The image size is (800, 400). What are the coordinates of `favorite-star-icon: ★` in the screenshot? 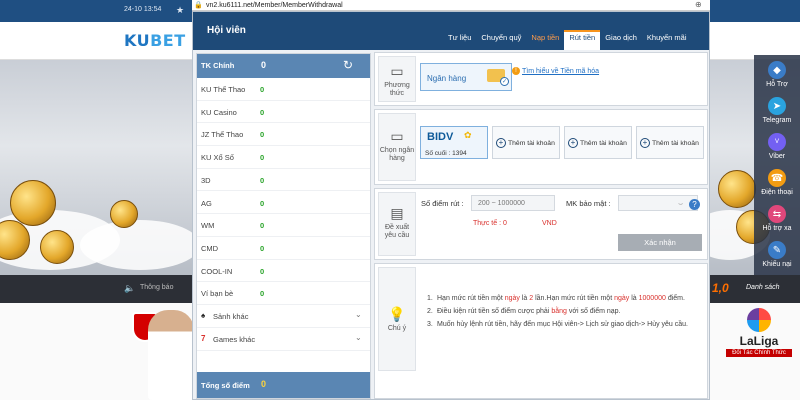 It's located at (180, 10).